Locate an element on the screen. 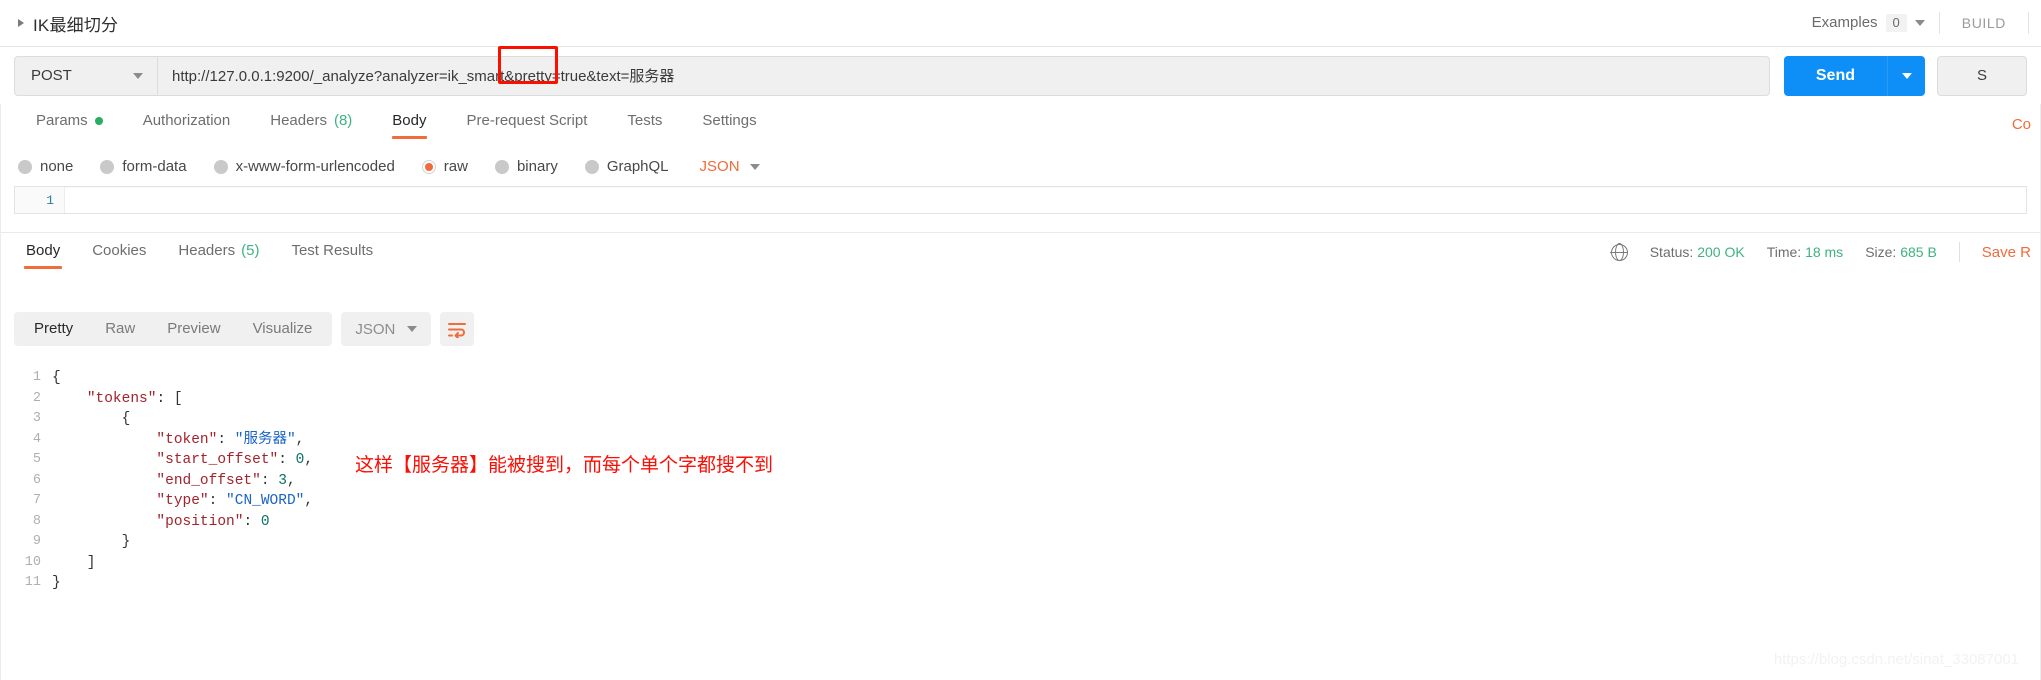 Image resolution: width=2041 pixels, height=680 pixels. code-line: 4 "token": "服务器", is located at coordinates (1020, 440).